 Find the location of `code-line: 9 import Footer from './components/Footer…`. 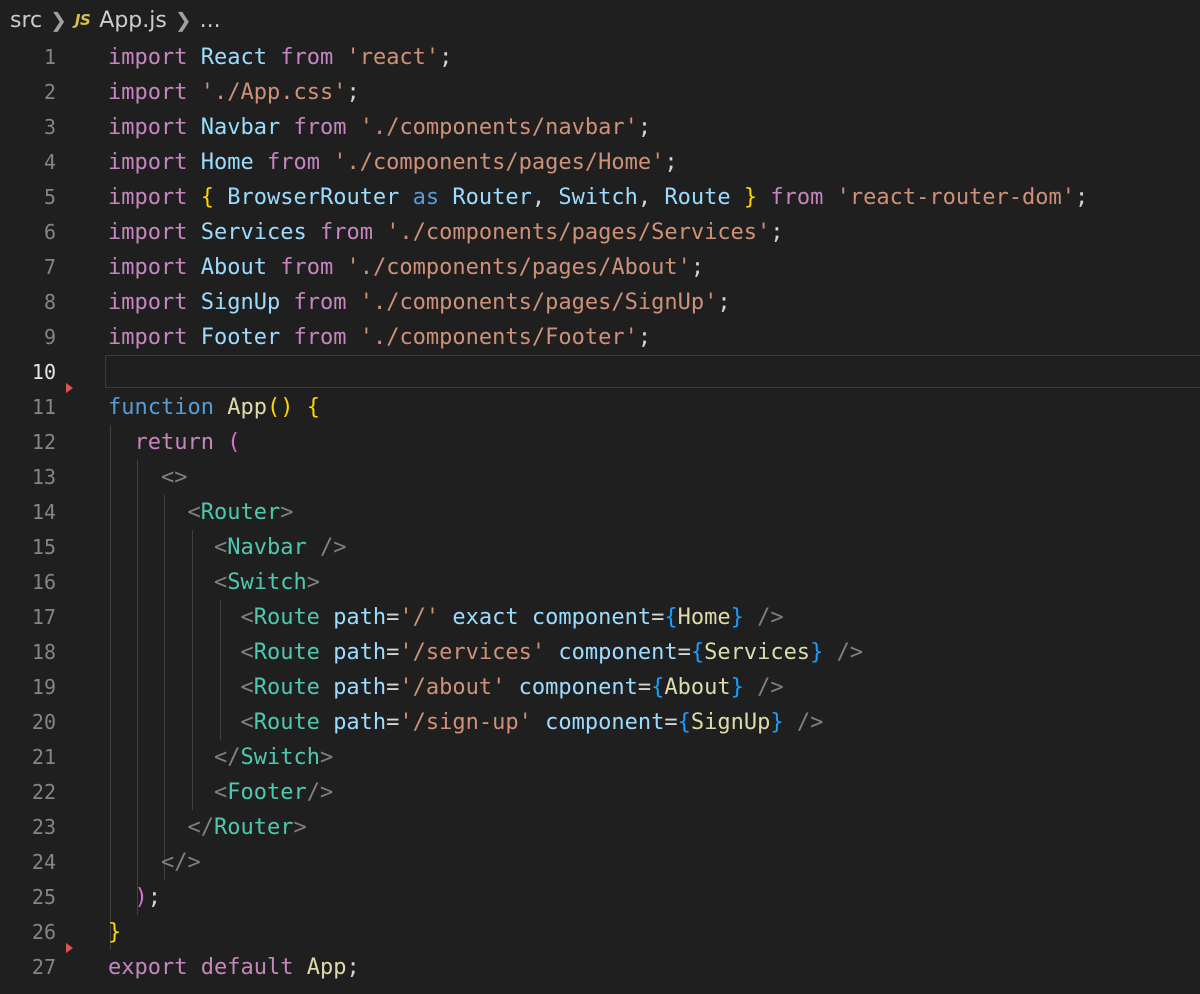

code-line: 9 import Footer from './components/Footer… is located at coordinates (600, 337).